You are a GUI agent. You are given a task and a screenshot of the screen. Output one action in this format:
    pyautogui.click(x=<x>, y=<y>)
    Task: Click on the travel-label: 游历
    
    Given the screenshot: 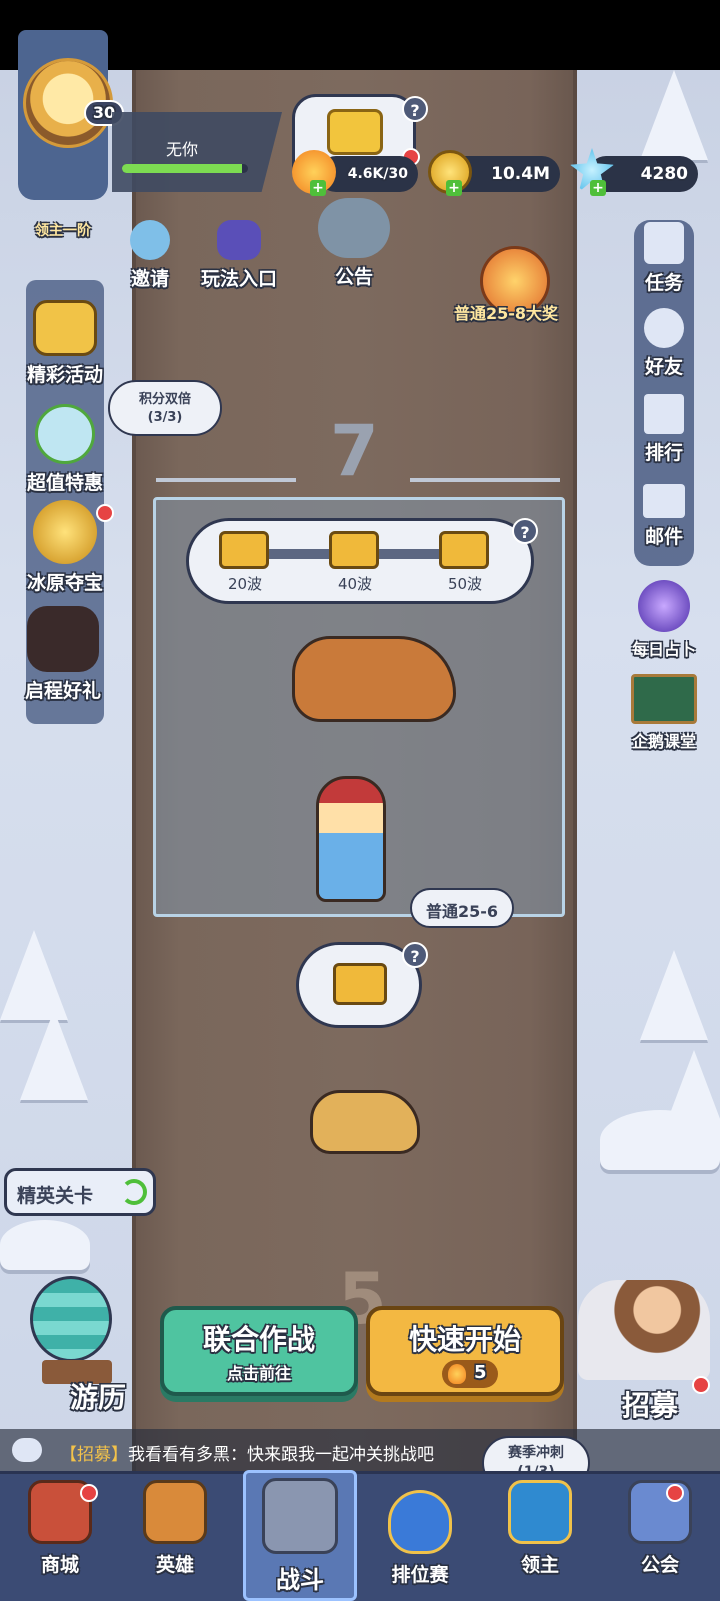 What is the action you would take?
    pyautogui.click(x=98, y=1396)
    